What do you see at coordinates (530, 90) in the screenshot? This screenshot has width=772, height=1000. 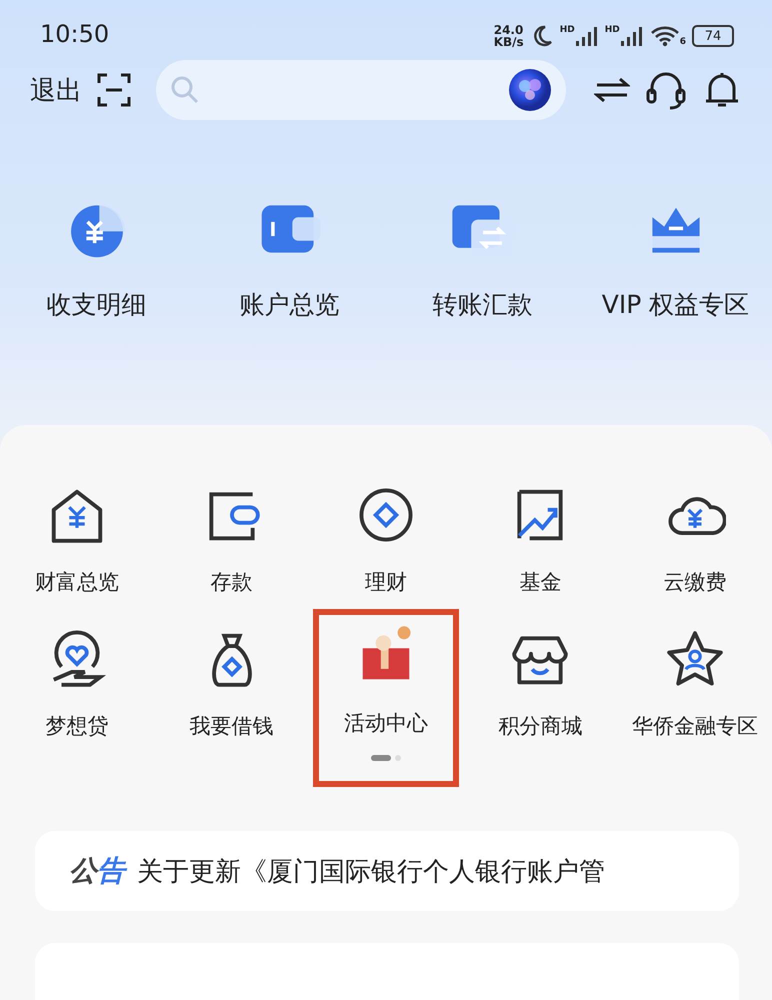 I see `assistant-orb-icon` at bounding box center [530, 90].